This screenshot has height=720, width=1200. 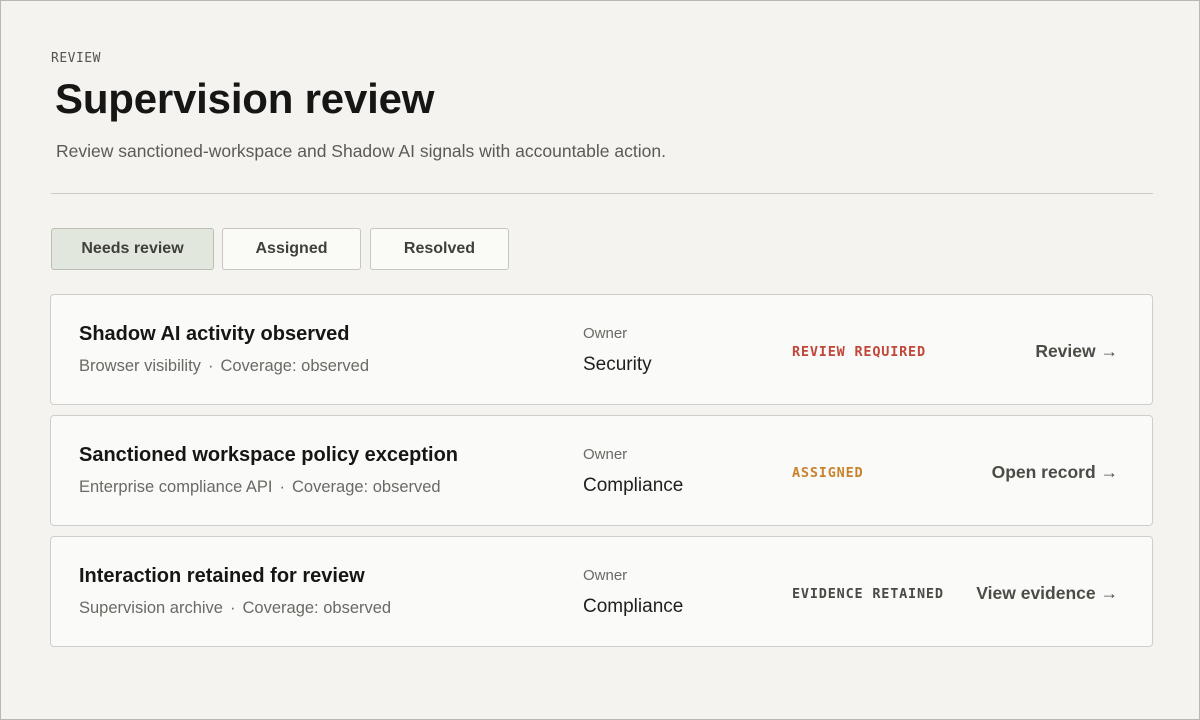 What do you see at coordinates (291, 249) in the screenshot?
I see `tab-assigned: Assigned` at bounding box center [291, 249].